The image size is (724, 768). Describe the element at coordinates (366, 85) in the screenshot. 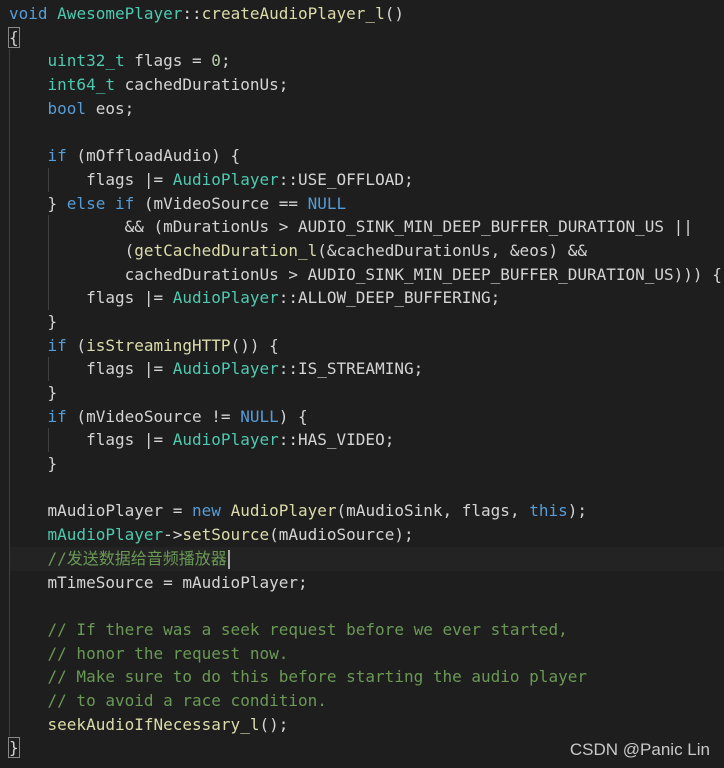

I see `code-line: int64_t cachedDurationUs;` at that location.